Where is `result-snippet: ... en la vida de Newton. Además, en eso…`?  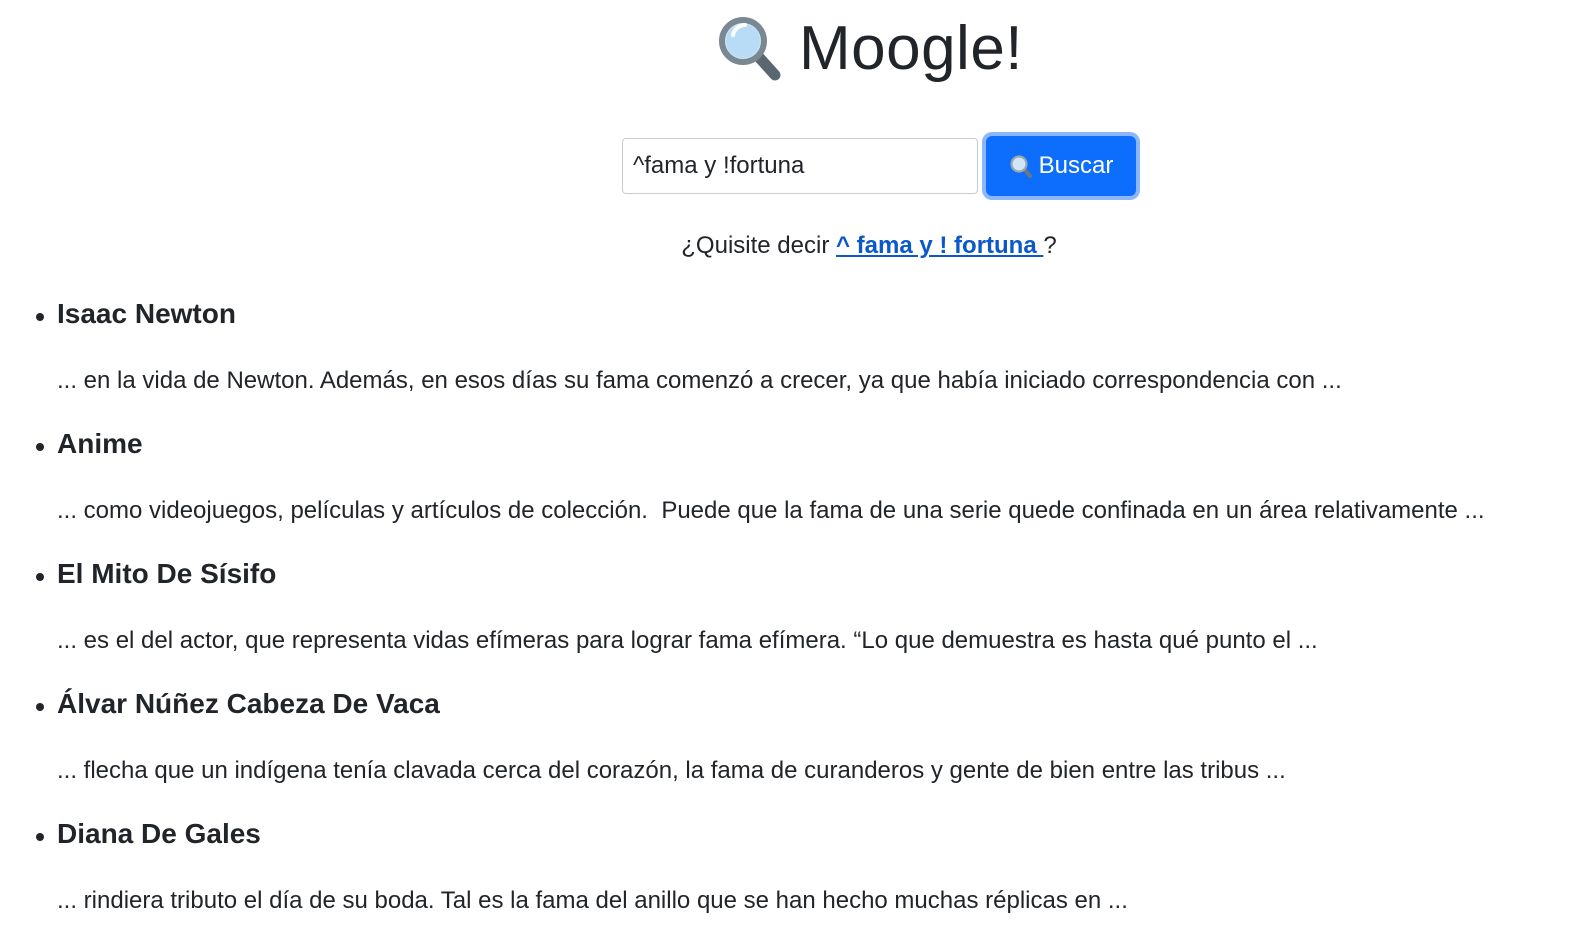 result-snippet: ... en la vida de Newton. Además, en eso… is located at coordinates (699, 380).